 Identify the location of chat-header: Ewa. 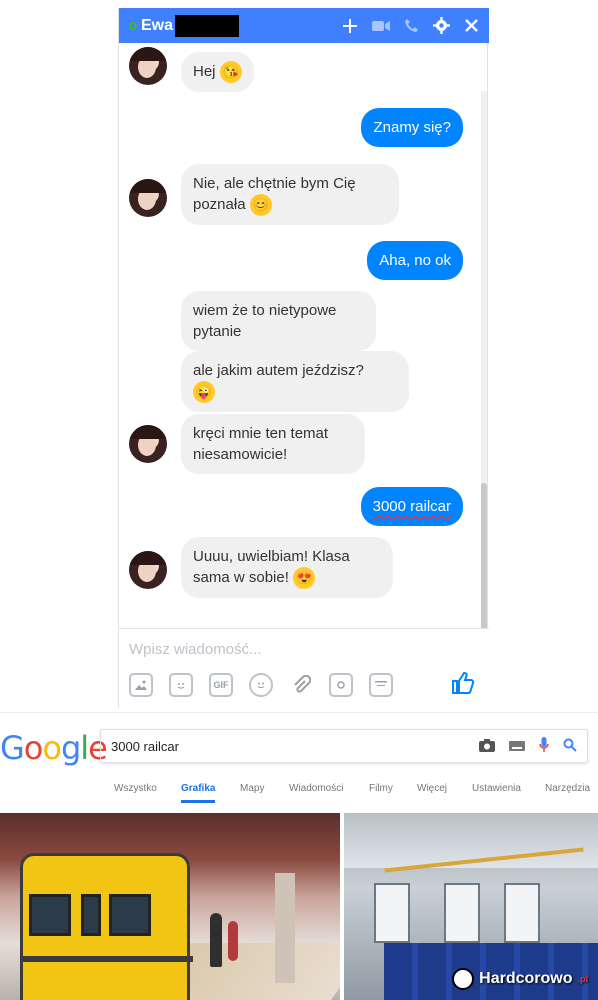
(304, 25).